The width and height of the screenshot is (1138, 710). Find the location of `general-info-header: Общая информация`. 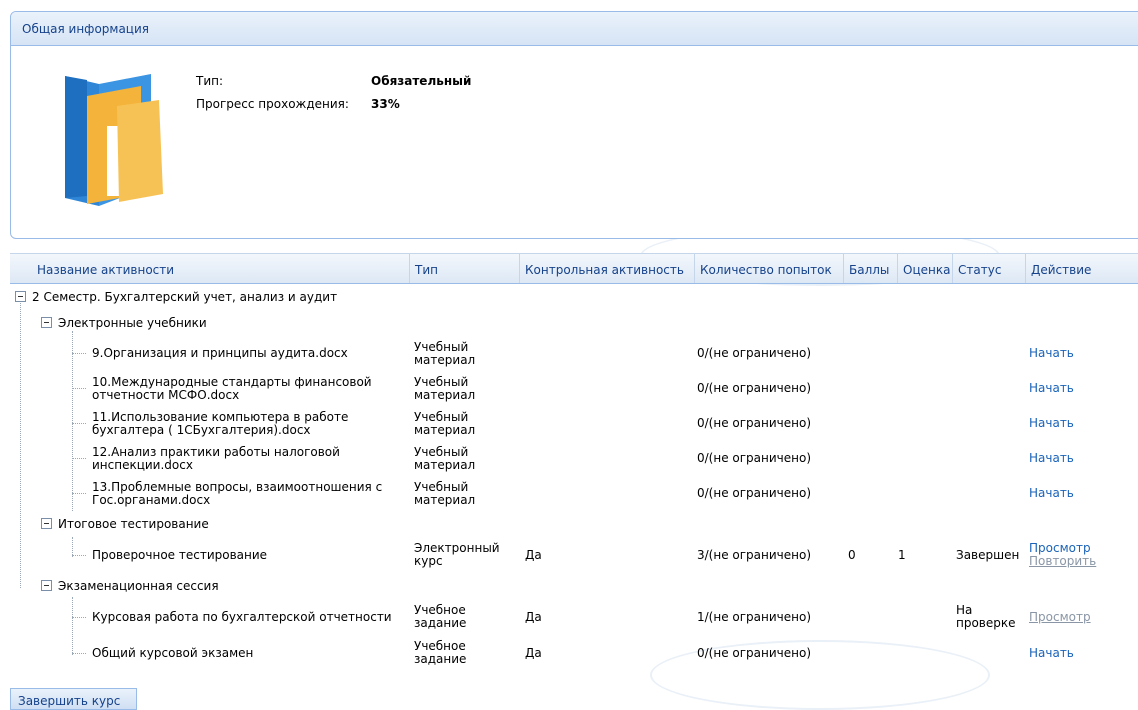

general-info-header: Общая информация is located at coordinates (574, 29).